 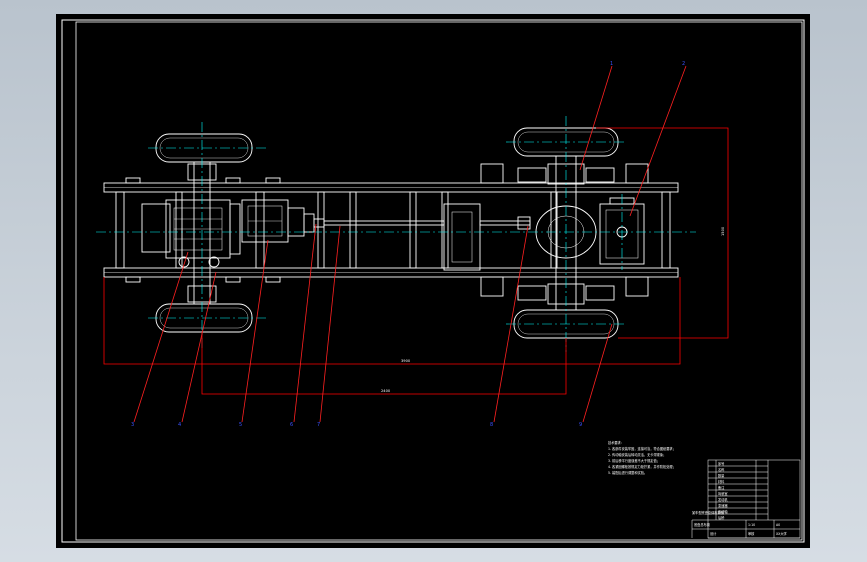 I want to click on note-line: 2. 传动轴安装后转动灵活，无卡滞现象；, so click(x=637, y=454).